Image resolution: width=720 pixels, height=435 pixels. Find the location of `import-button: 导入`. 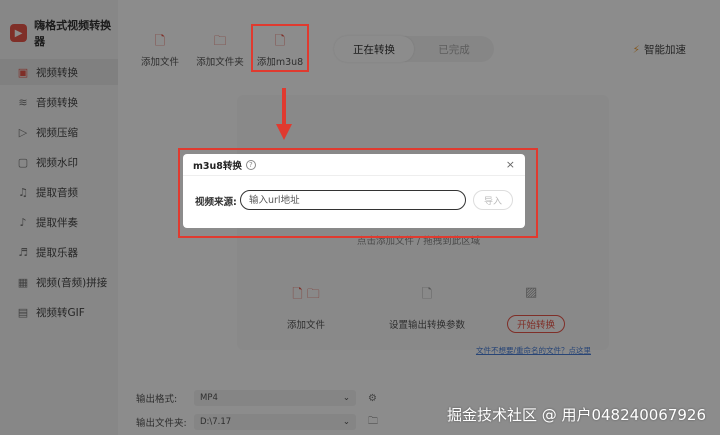

import-button: 导入 is located at coordinates (493, 200).